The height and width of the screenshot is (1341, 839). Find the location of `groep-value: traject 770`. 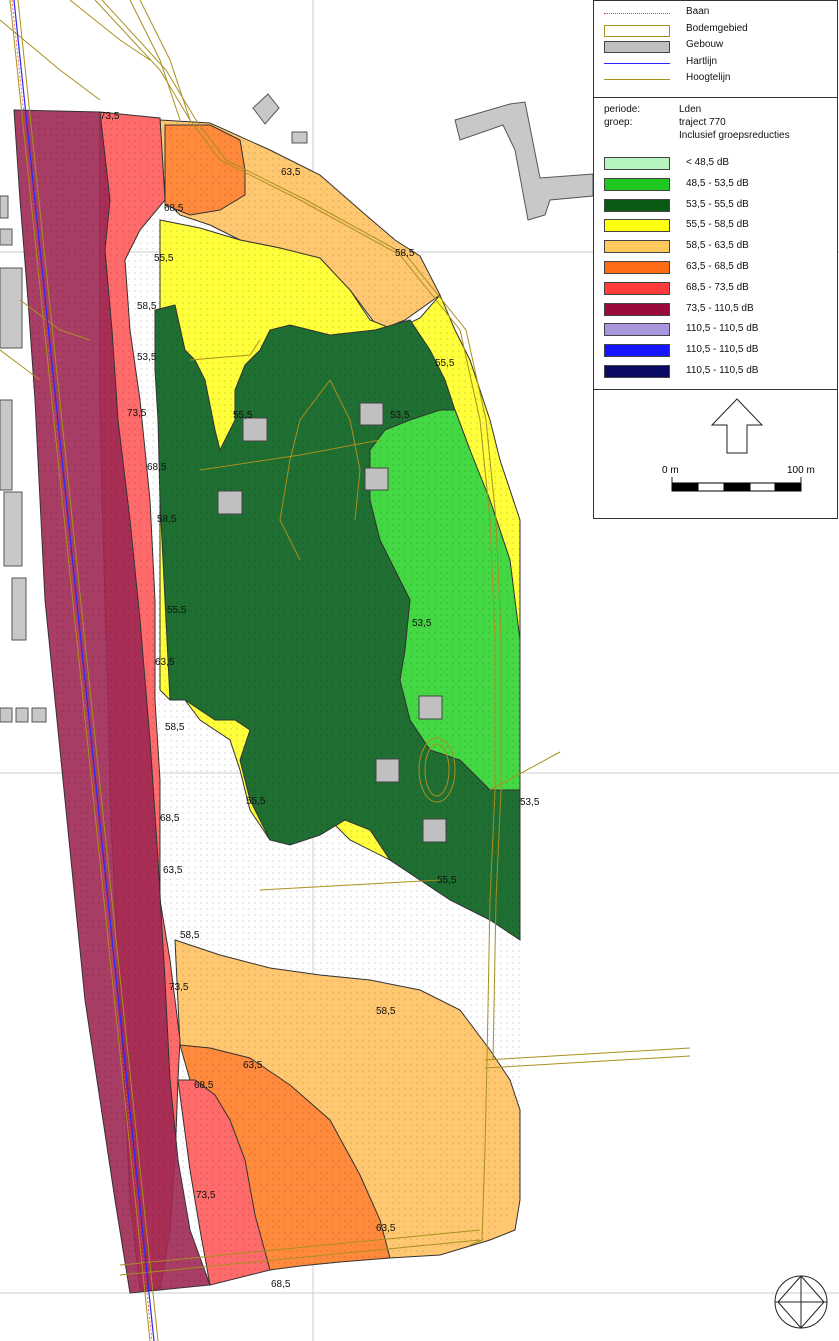

groep-value: traject 770 is located at coordinates (702, 122).